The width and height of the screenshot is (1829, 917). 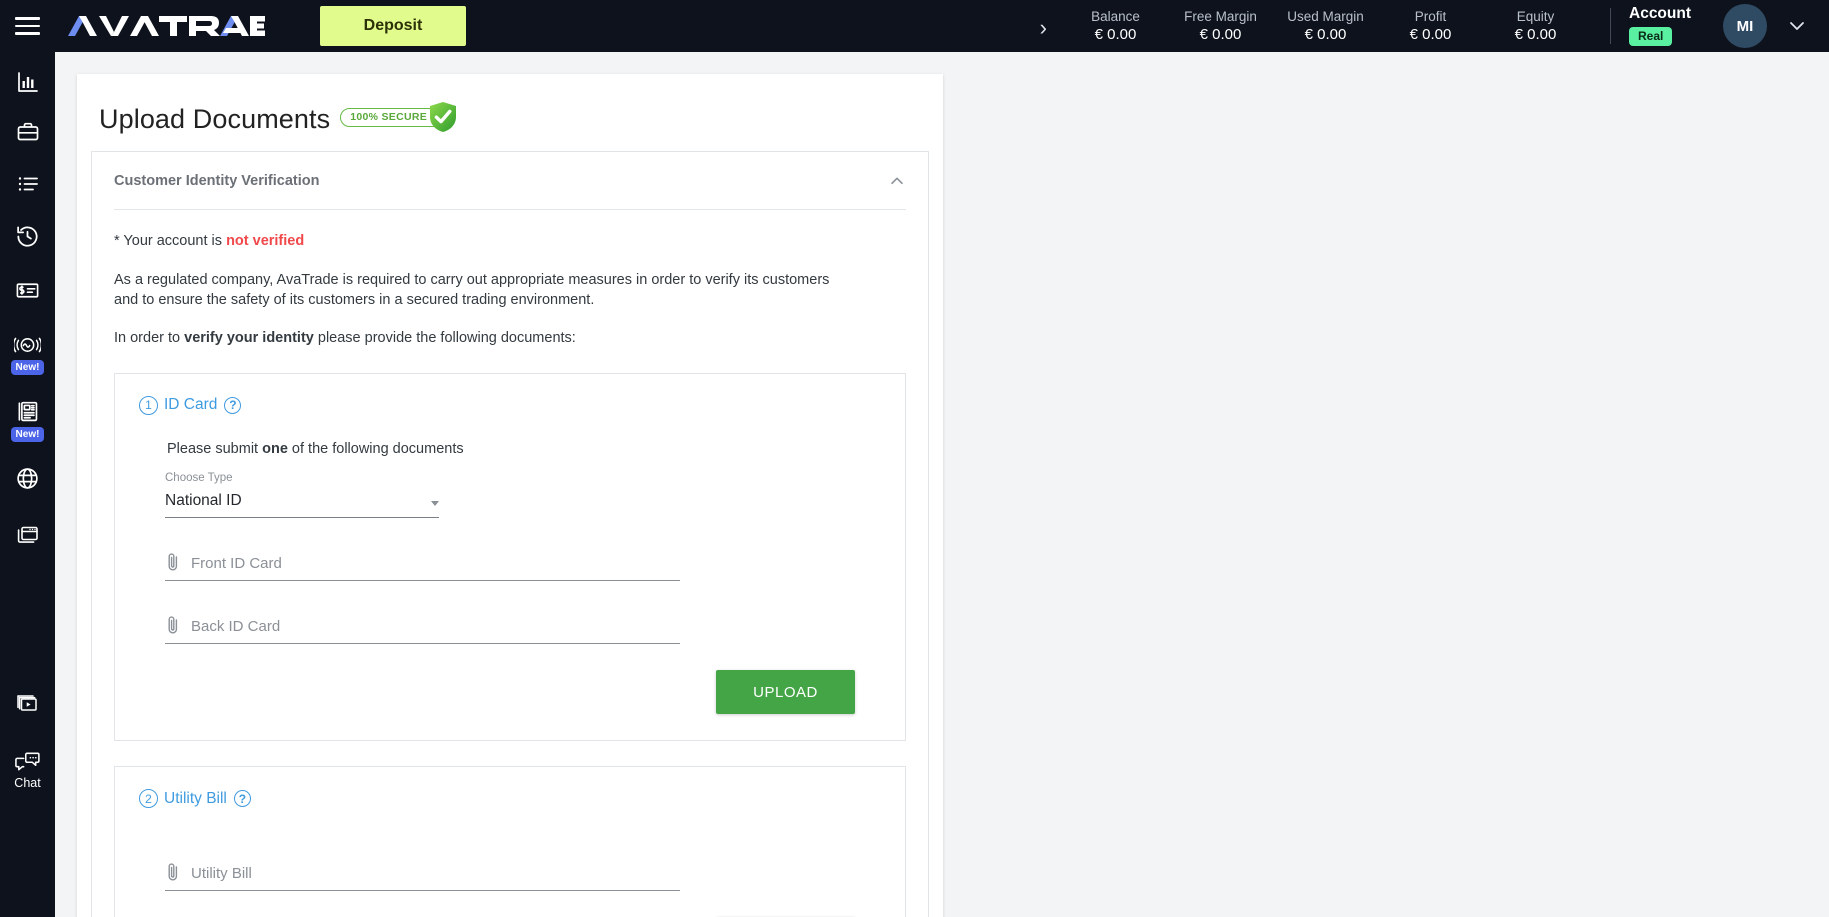 What do you see at coordinates (27, 411) in the screenshot?
I see `newspaper-icon` at bounding box center [27, 411].